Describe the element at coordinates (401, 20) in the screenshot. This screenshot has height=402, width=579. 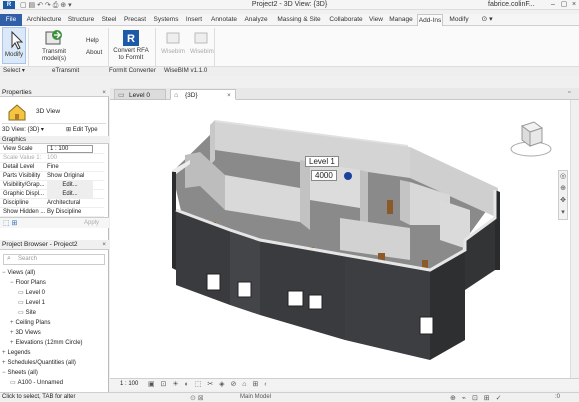
I see `tab-manage: Manage` at that location.